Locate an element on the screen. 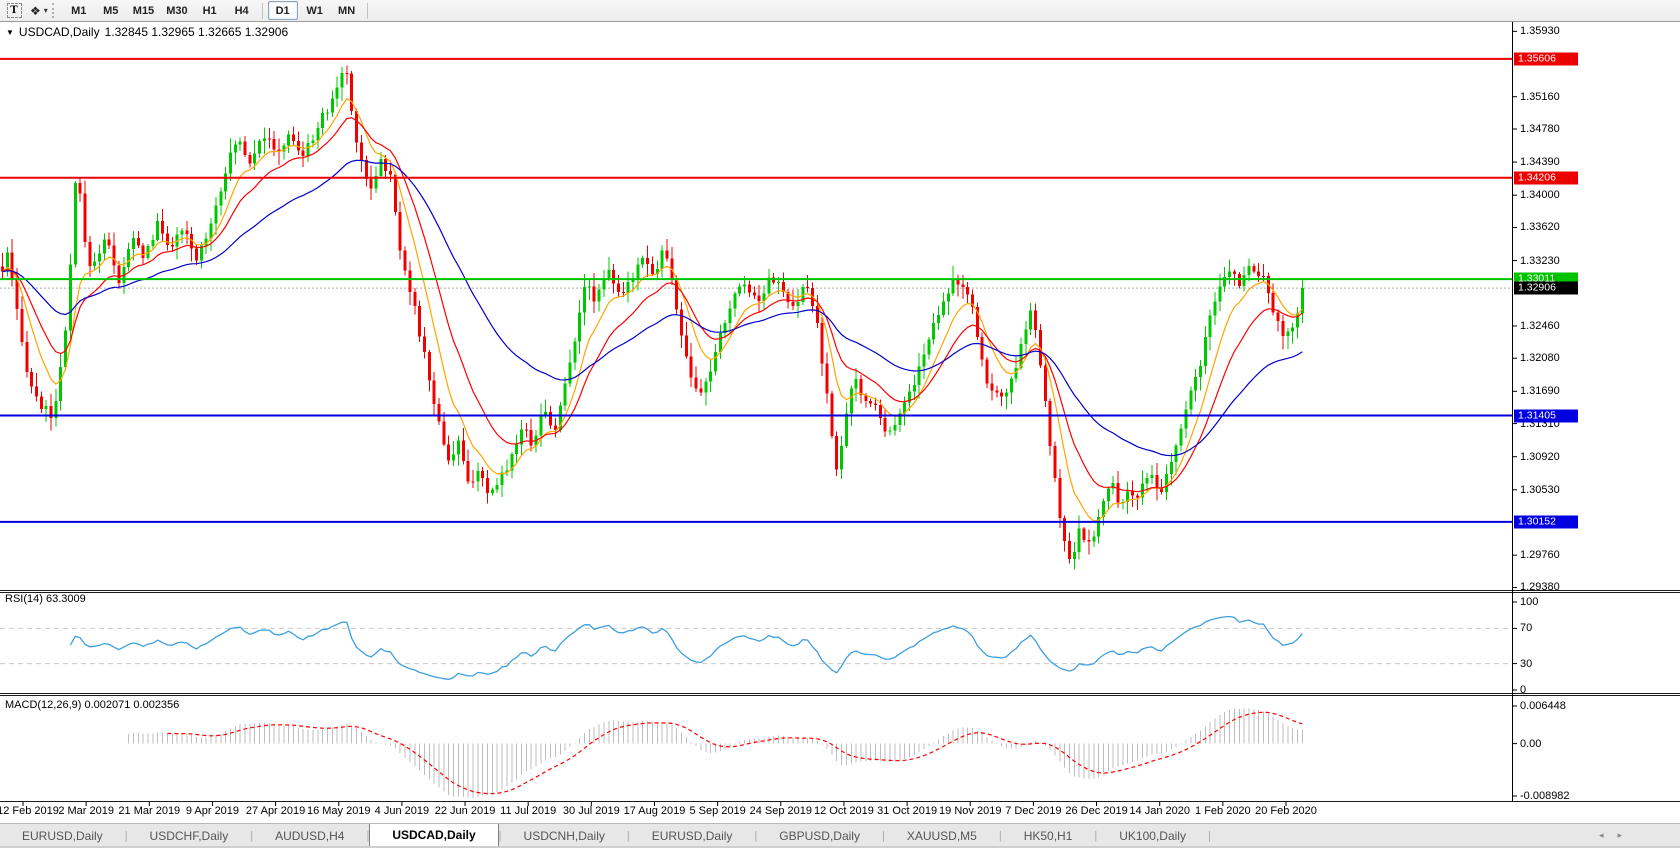 The image size is (1680, 848). price-tick-label: 1.31690 is located at coordinates (1540, 391).